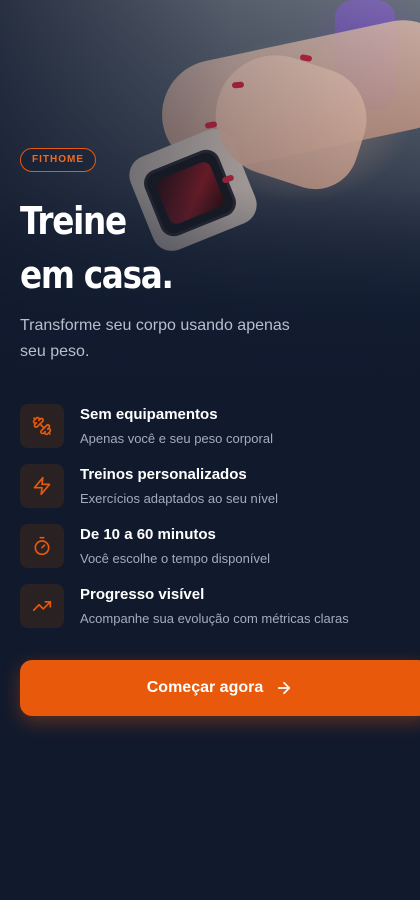 The image size is (420, 900). What do you see at coordinates (205, 687) in the screenshot?
I see `start-now-label: Começar agora` at bounding box center [205, 687].